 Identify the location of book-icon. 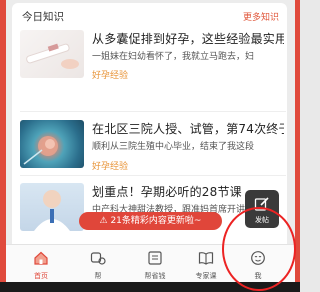
(206, 258).